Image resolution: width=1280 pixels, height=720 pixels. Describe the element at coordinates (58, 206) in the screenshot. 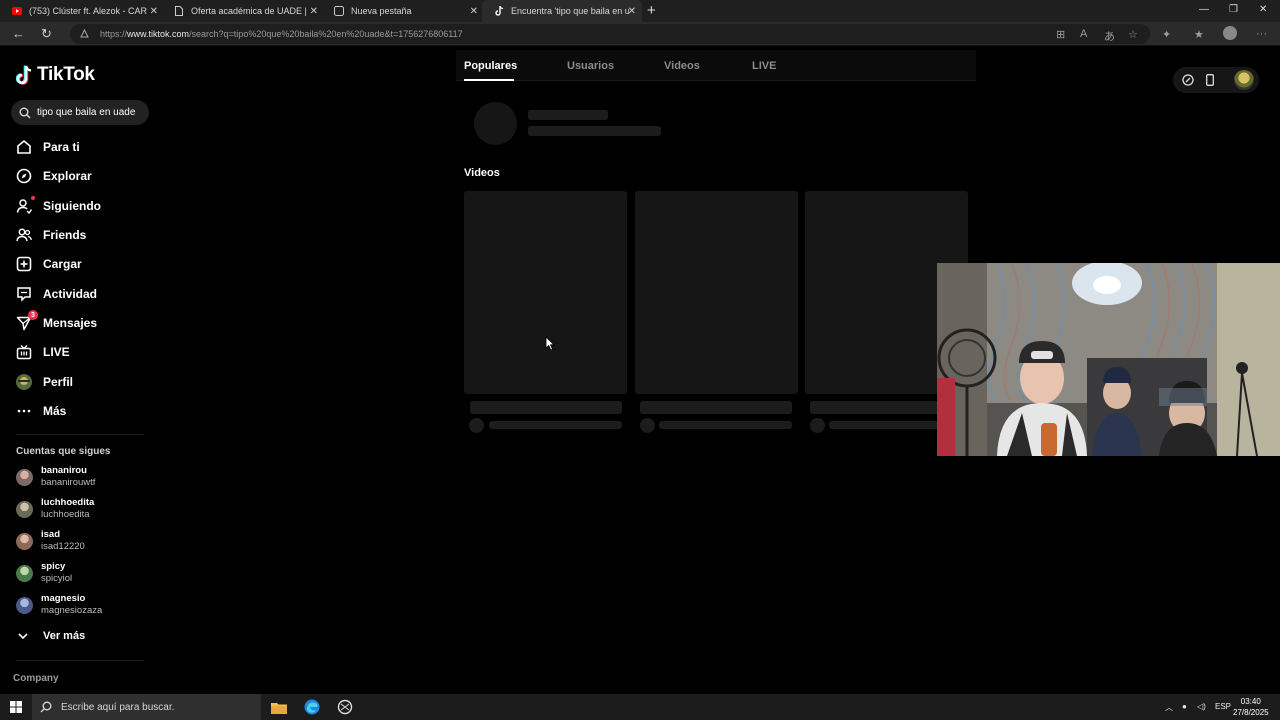

I see `sidebar-item-siguiendo: Siguiendo` at that location.